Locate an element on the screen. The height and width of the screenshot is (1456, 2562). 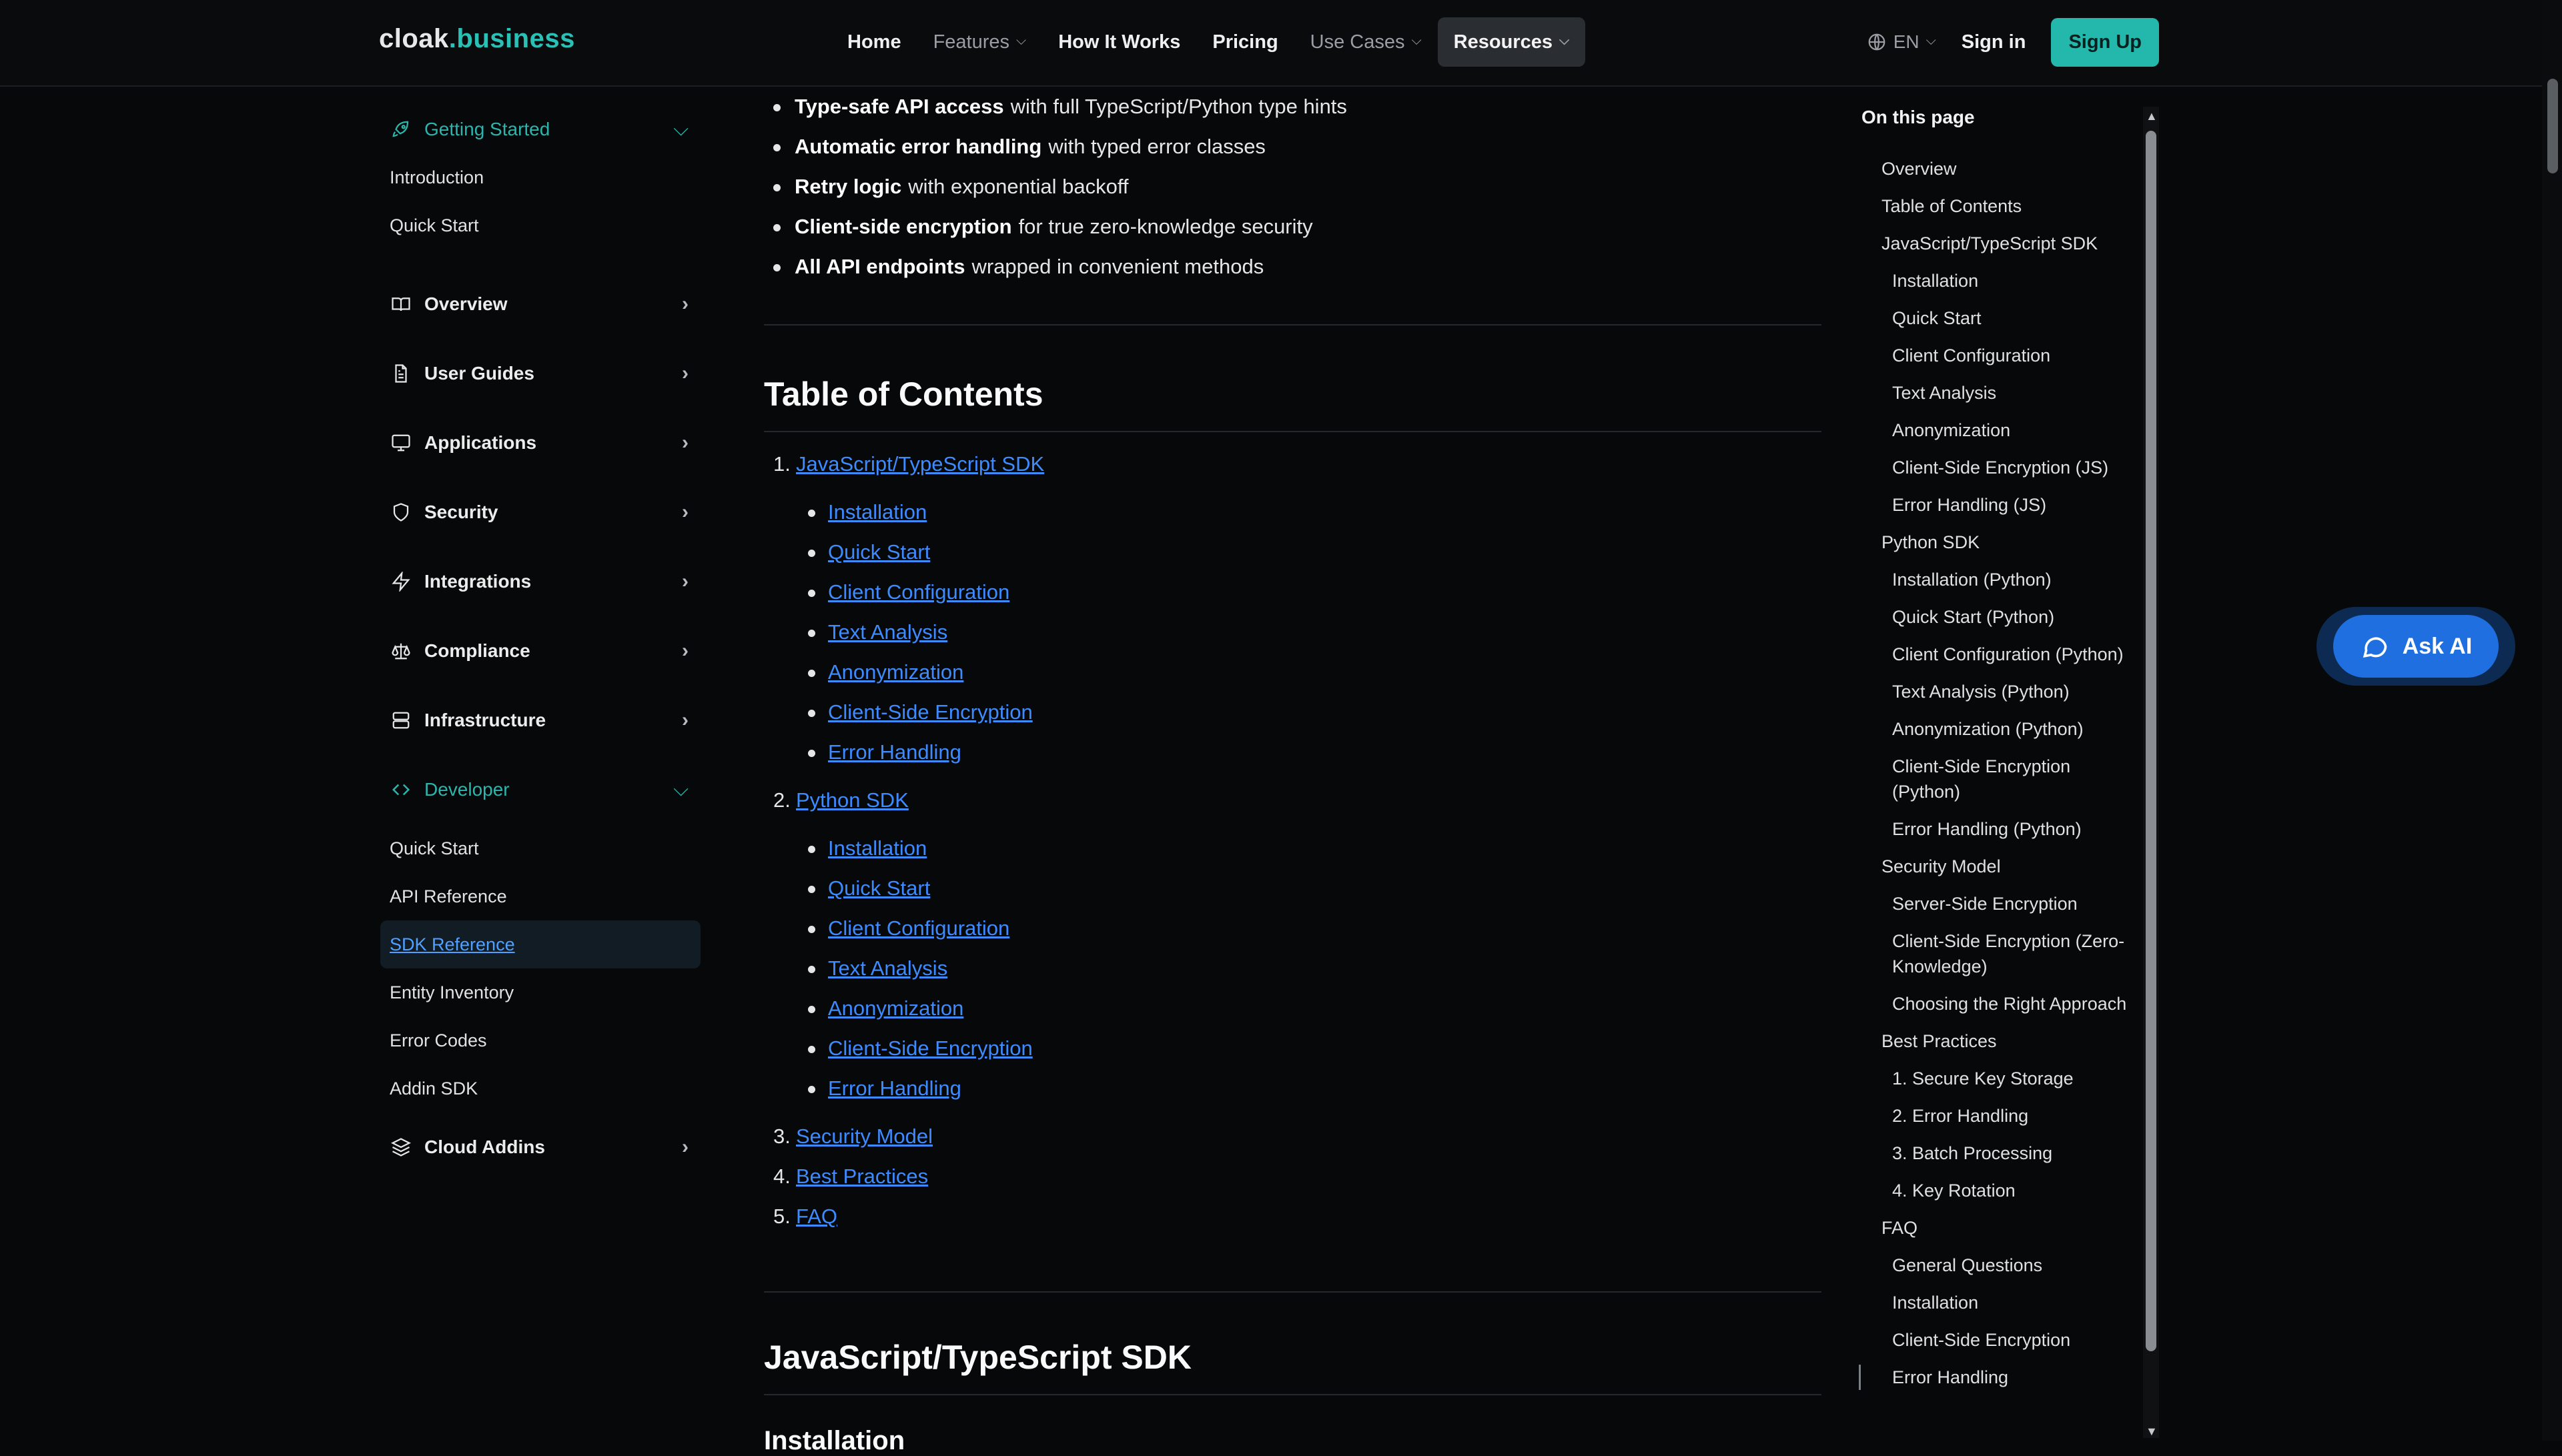
toc-subitem: Installation is located at coordinates (1293, 848).